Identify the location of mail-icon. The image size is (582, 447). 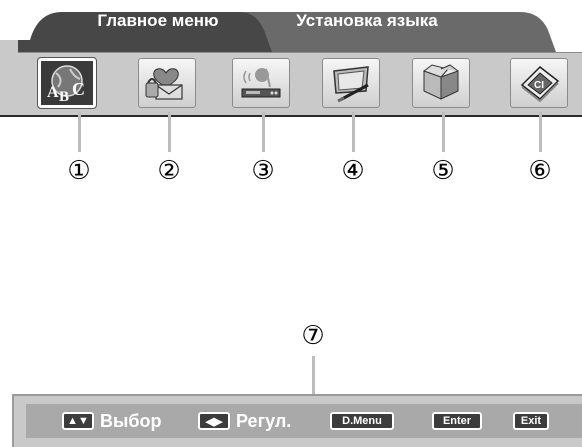
(164, 84).